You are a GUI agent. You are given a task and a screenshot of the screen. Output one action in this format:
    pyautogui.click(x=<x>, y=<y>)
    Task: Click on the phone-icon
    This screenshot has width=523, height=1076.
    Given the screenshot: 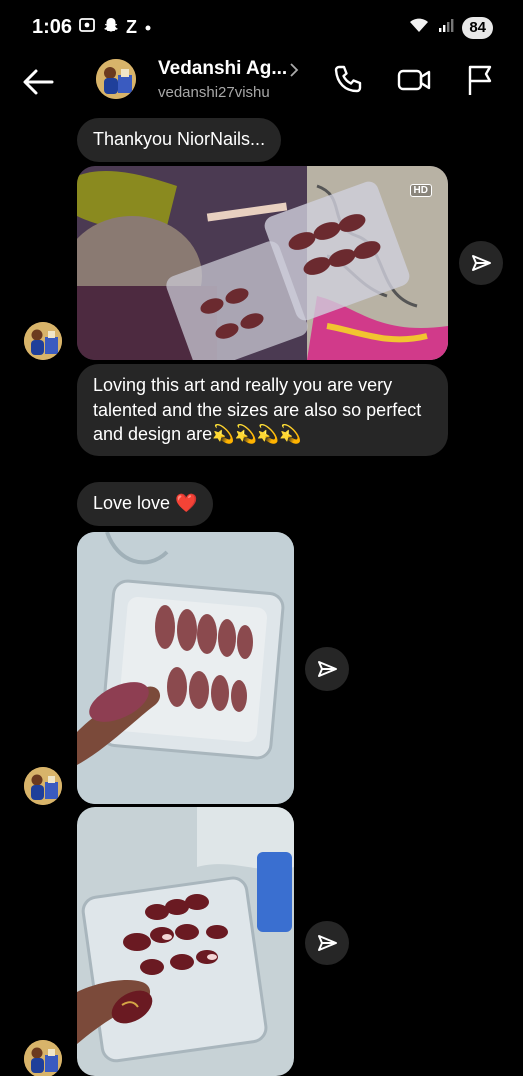 What is the action you would take?
    pyautogui.click(x=348, y=79)
    